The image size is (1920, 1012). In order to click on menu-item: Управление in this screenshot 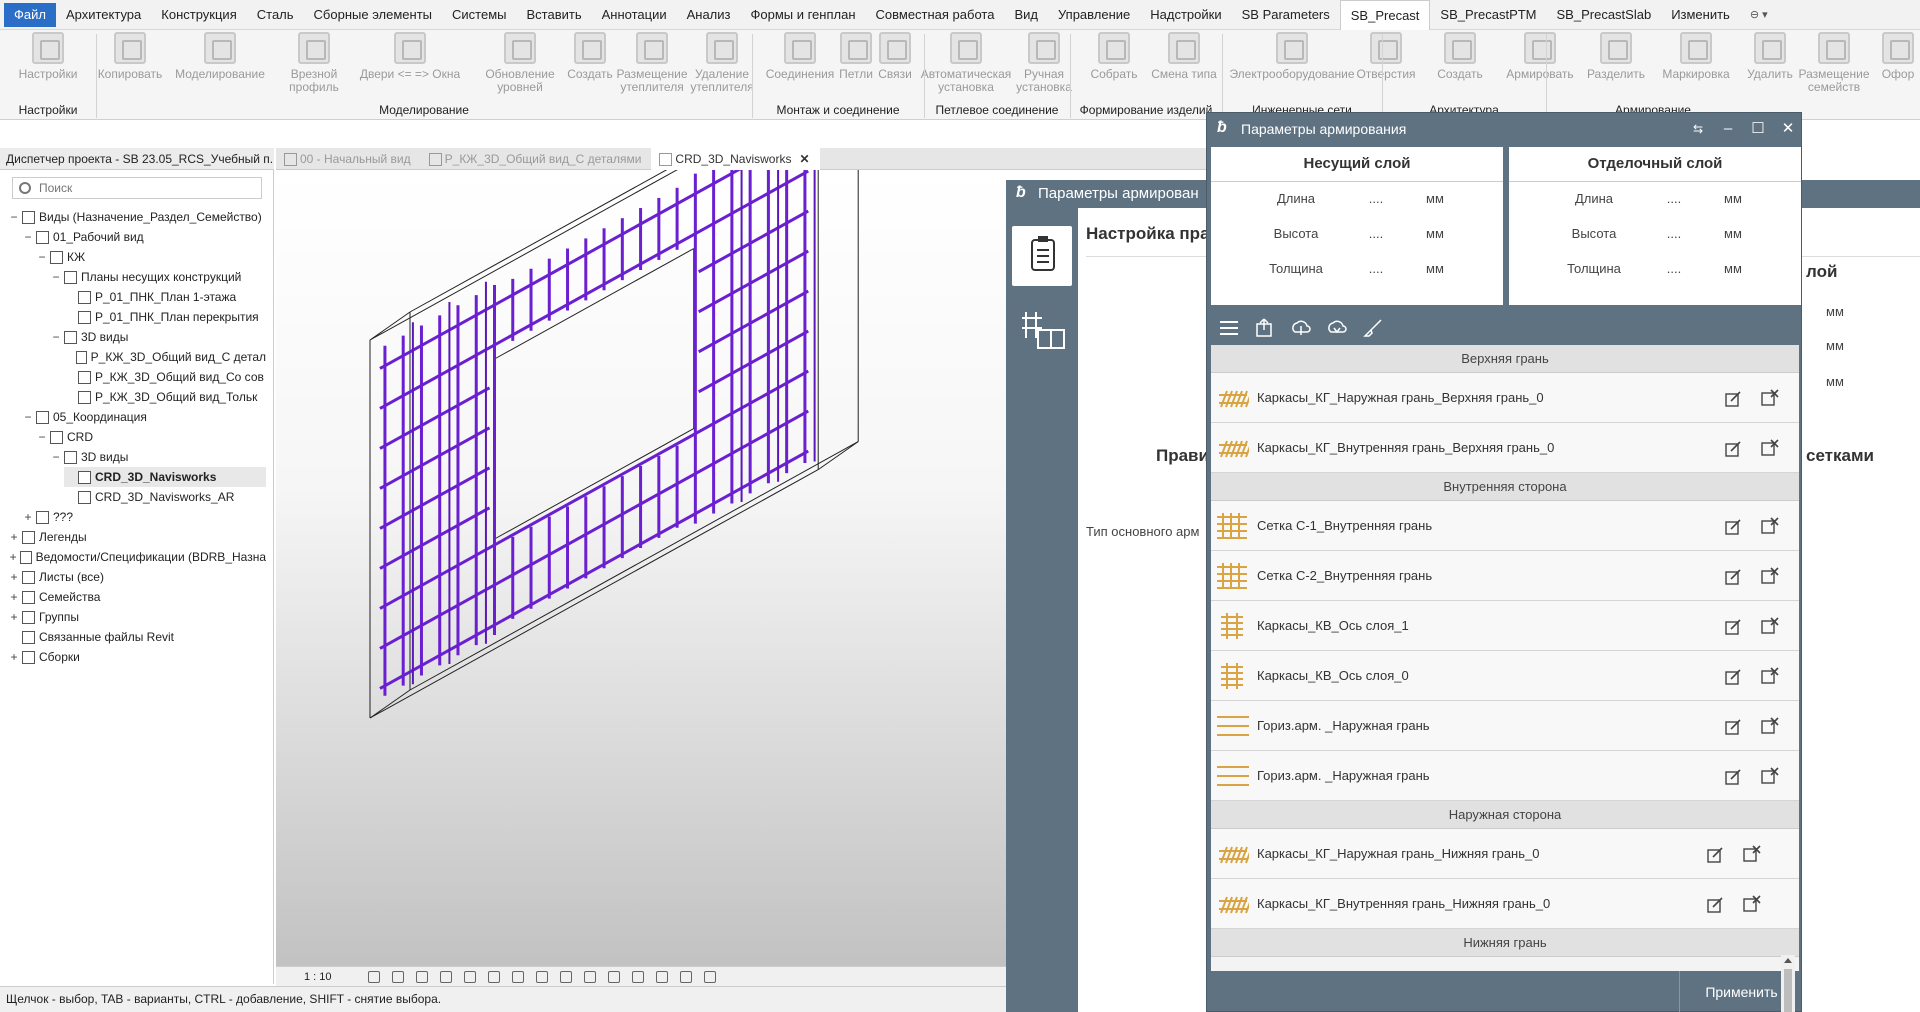, I will do `click(1094, 15)`.